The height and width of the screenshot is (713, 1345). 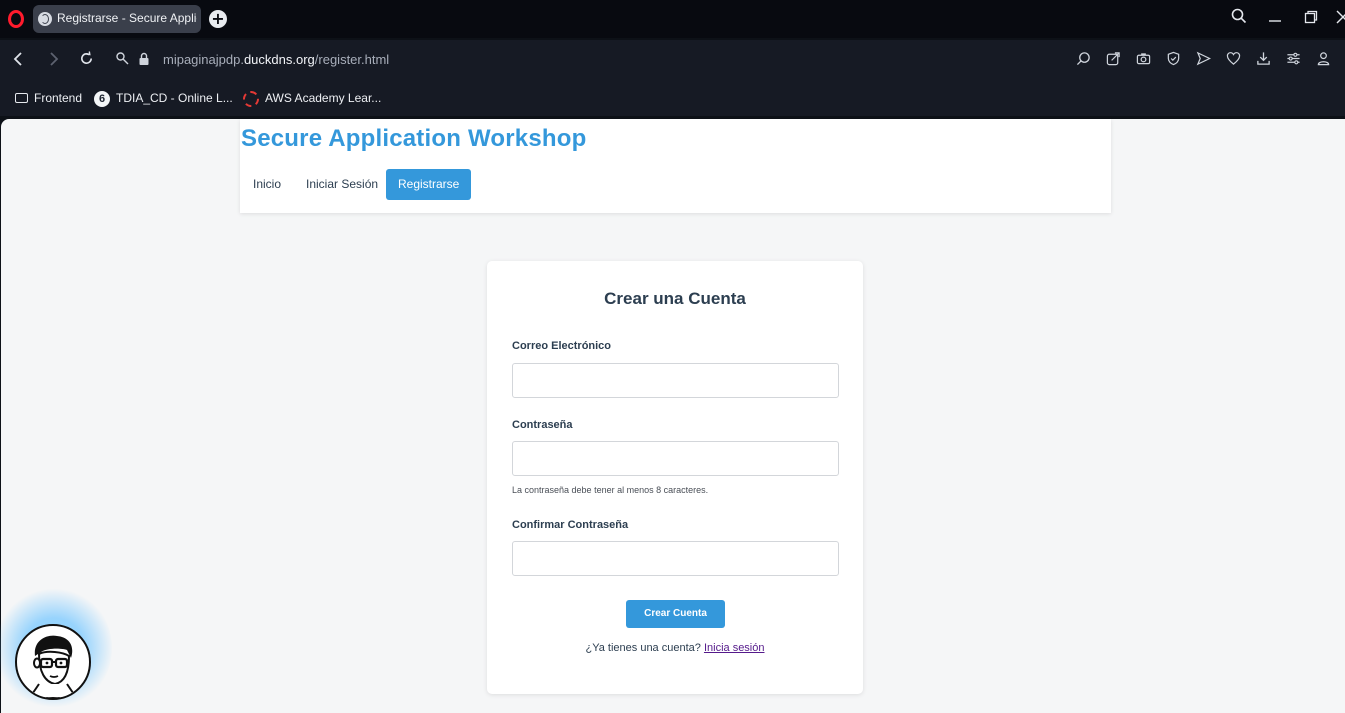 I want to click on url-path: /register.html, so click(x=352, y=59).